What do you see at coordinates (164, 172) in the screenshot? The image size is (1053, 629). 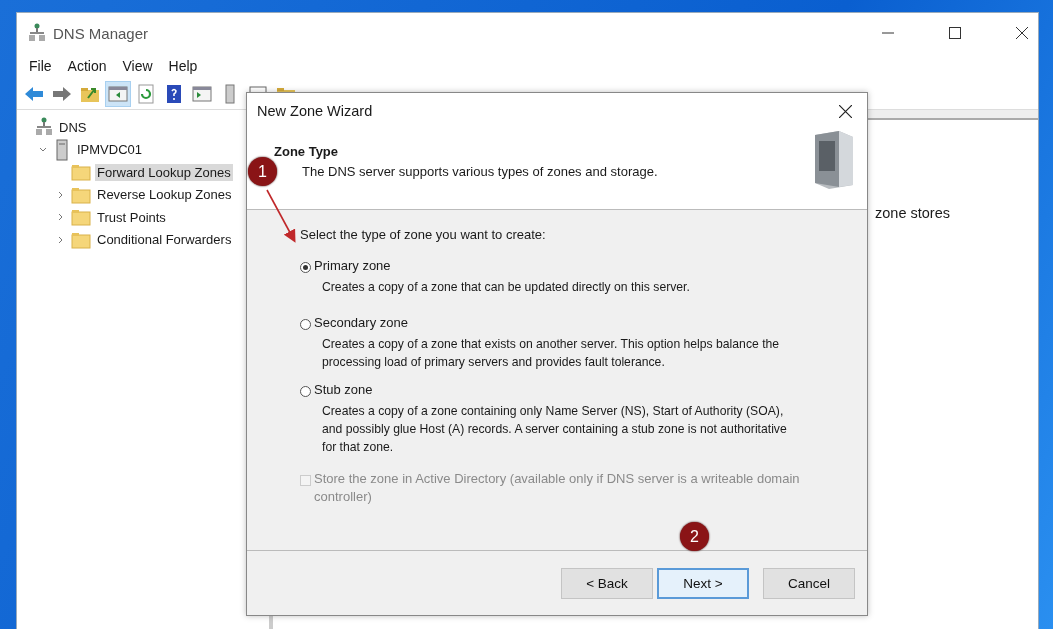 I see `tree-item: Forward Lookup Zones` at bounding box center [164, 172].